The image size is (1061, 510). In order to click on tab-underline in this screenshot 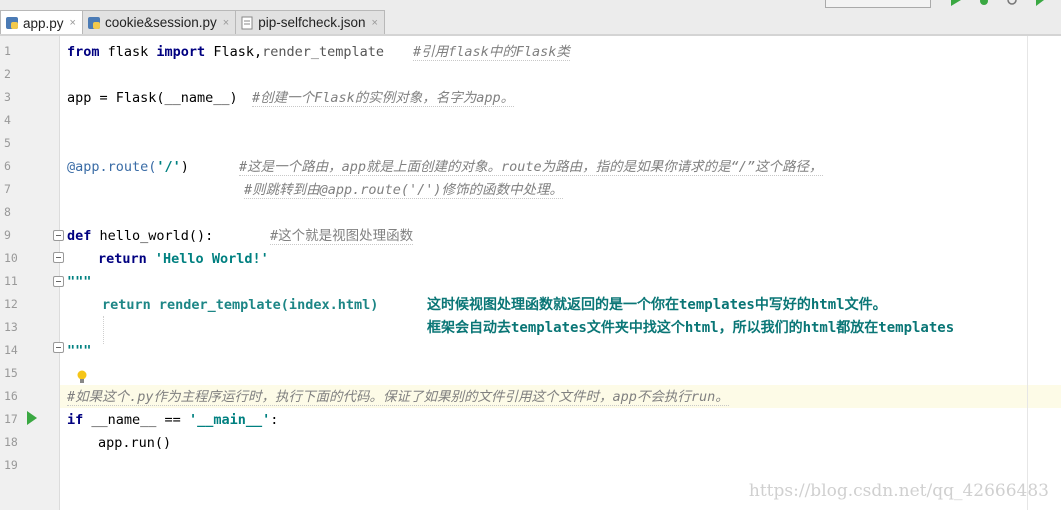, I will do `click(530, 35)`.